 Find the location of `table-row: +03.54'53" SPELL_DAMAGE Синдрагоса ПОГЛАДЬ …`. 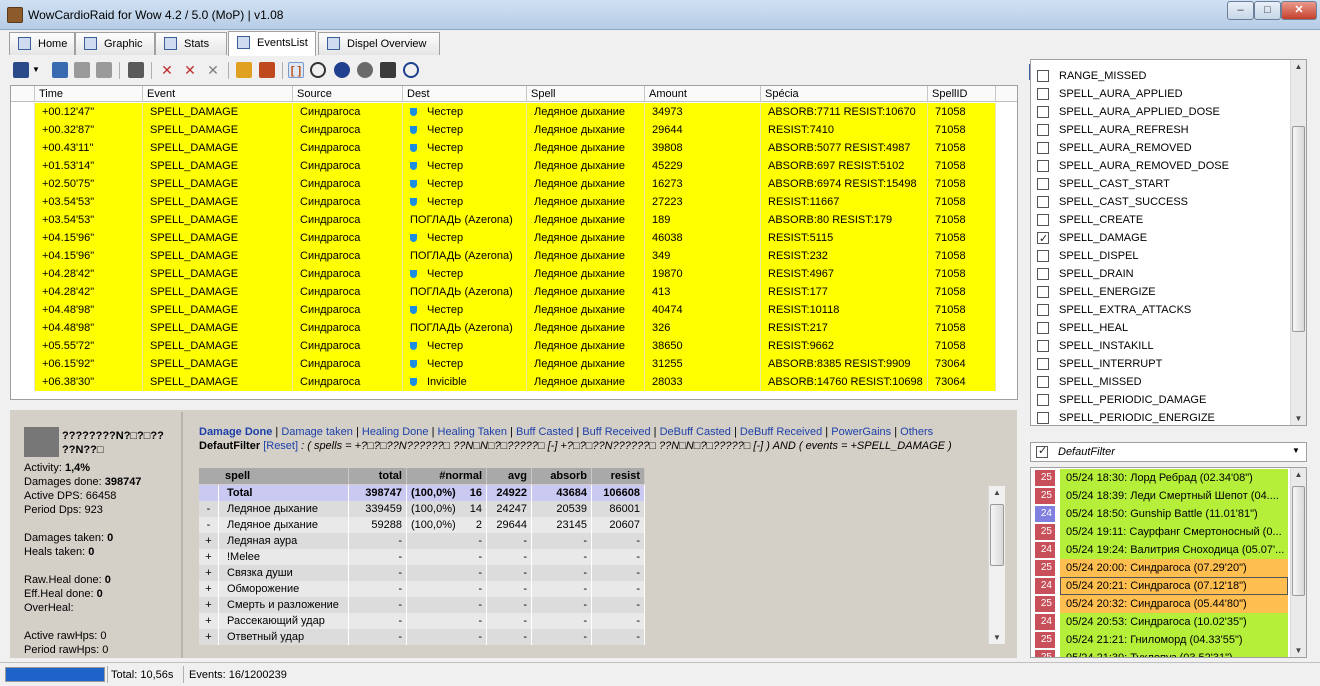

table-row: +03.54'53" SPELL_DAMAGE Синдрагоса ПОГЛАДЬ … is located at coordinates (504, 220).